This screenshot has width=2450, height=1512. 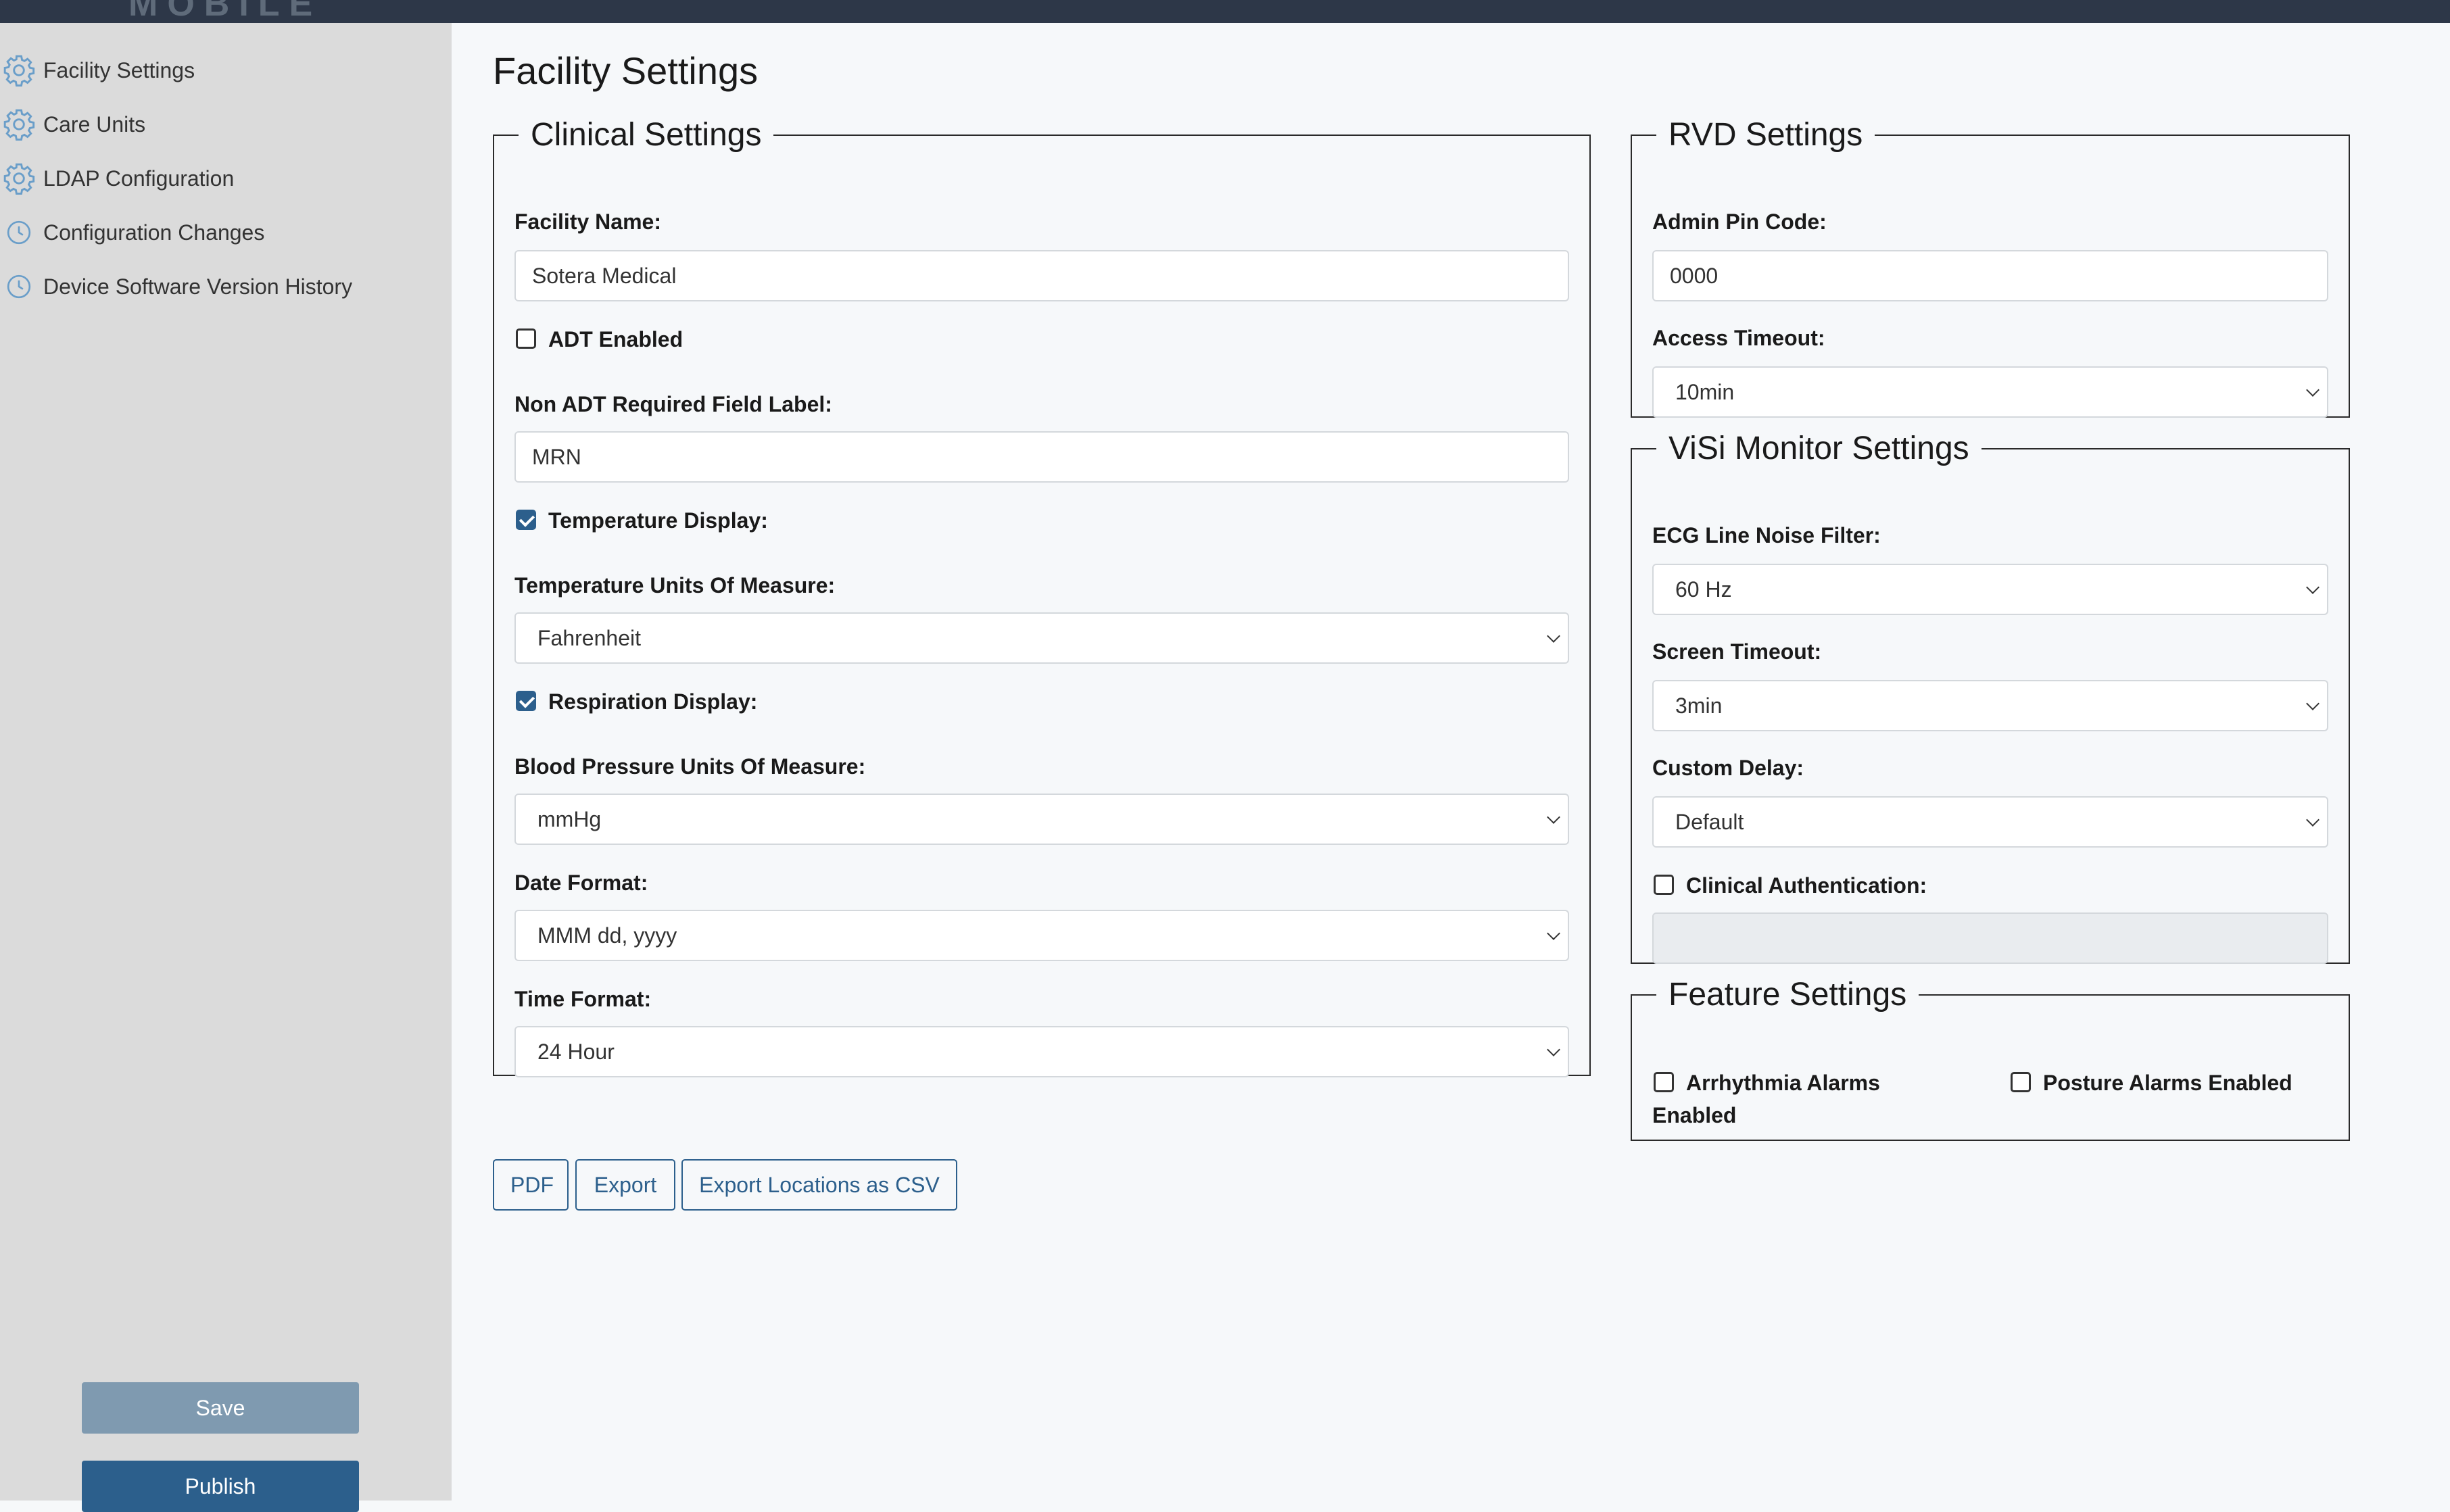 What do you see at coordinates (1990, 392) in the screenshot?
I see `access-timeout-select: 10min` at bounding box center [1990, 392].